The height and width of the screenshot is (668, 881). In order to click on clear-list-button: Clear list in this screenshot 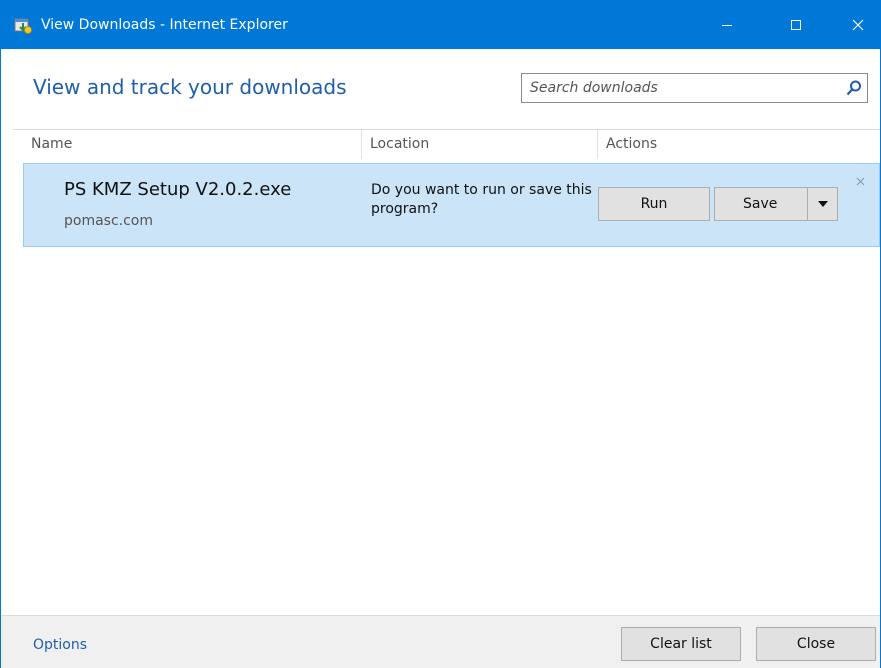, I will do `click(681, 644)`.